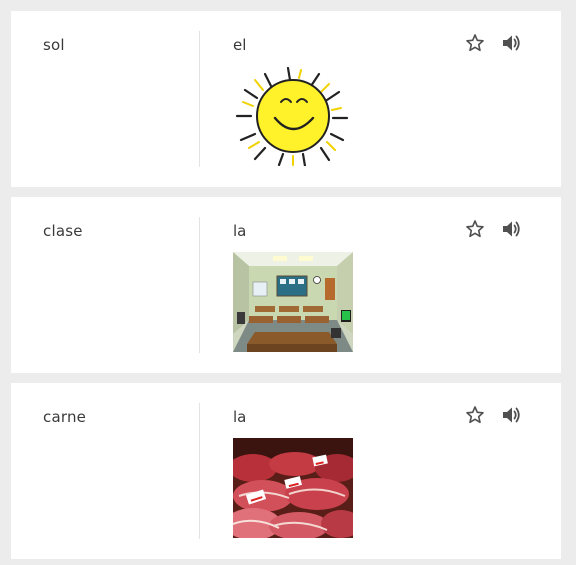 The width and height of the screenshot is (576, 565). What do you see at coordinates (240, 45) in the screenshot?
I see `article-text: el` at bounding box center [240, 45].